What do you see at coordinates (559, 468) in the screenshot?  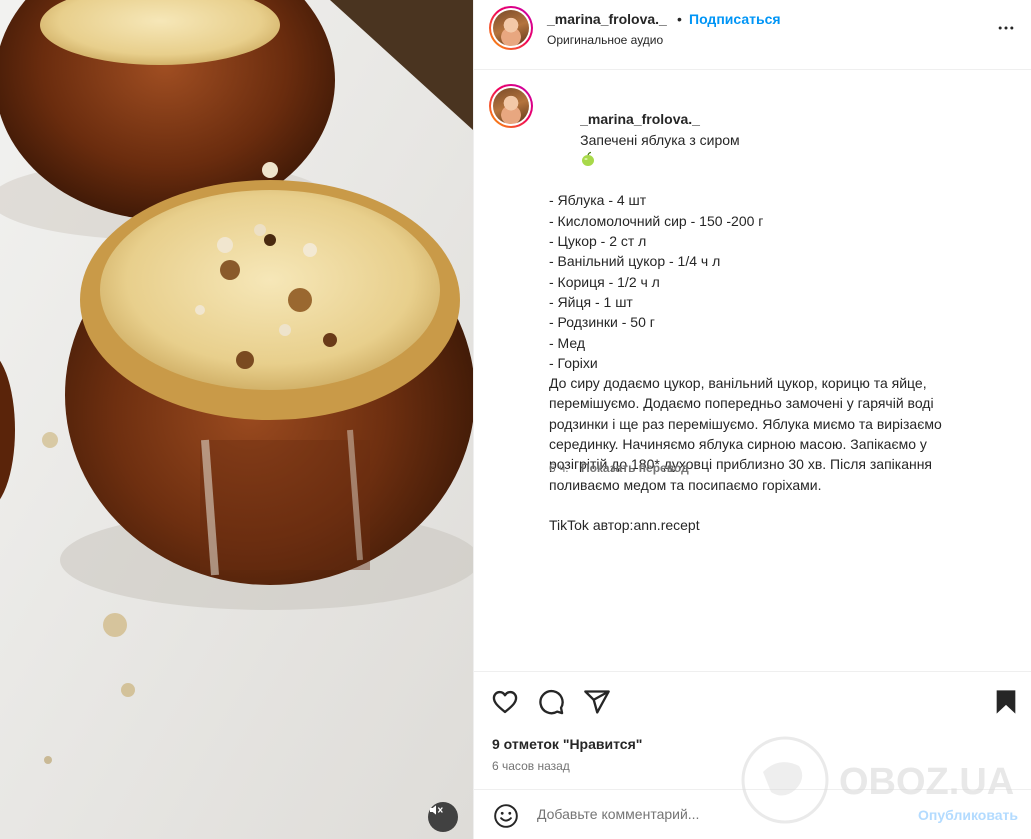 I see `caption-time: 6 ч.` at bounding box center [559, 468].